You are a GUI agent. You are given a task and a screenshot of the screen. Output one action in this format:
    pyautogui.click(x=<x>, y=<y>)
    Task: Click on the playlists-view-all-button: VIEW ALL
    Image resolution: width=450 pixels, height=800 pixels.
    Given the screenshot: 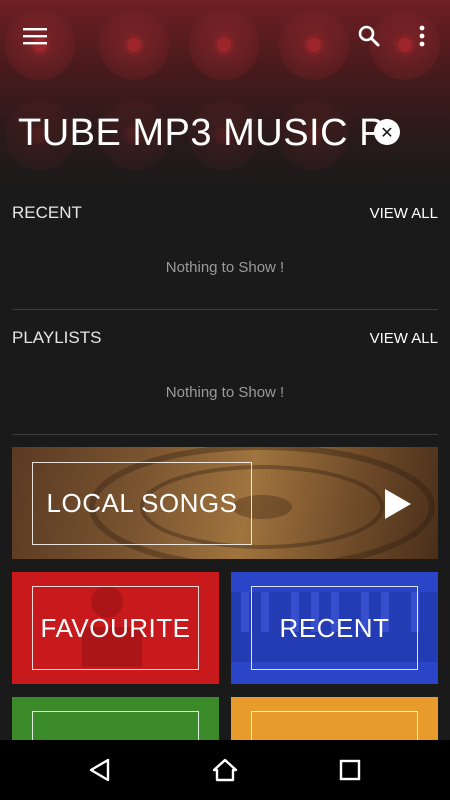 What is the action you would take?
    pyautogui.click(x=404, y=338)
    